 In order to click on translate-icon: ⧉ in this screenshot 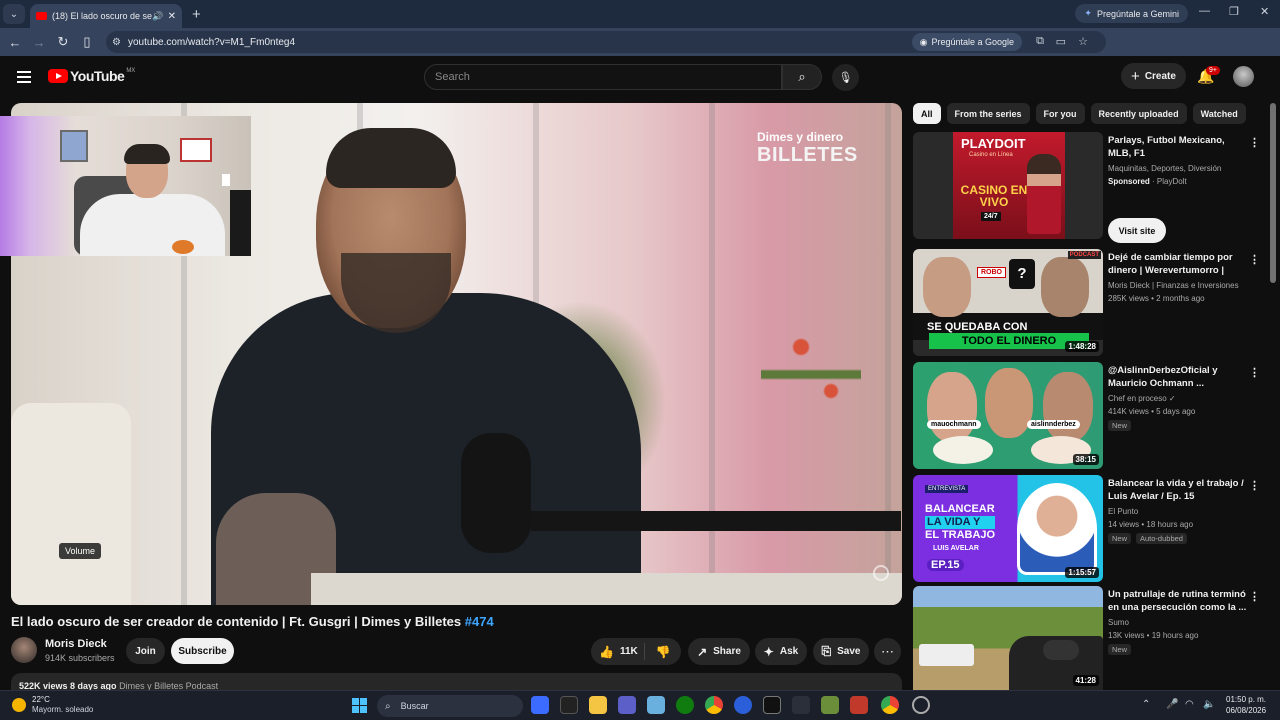, I will do `click(1040, 41)`.